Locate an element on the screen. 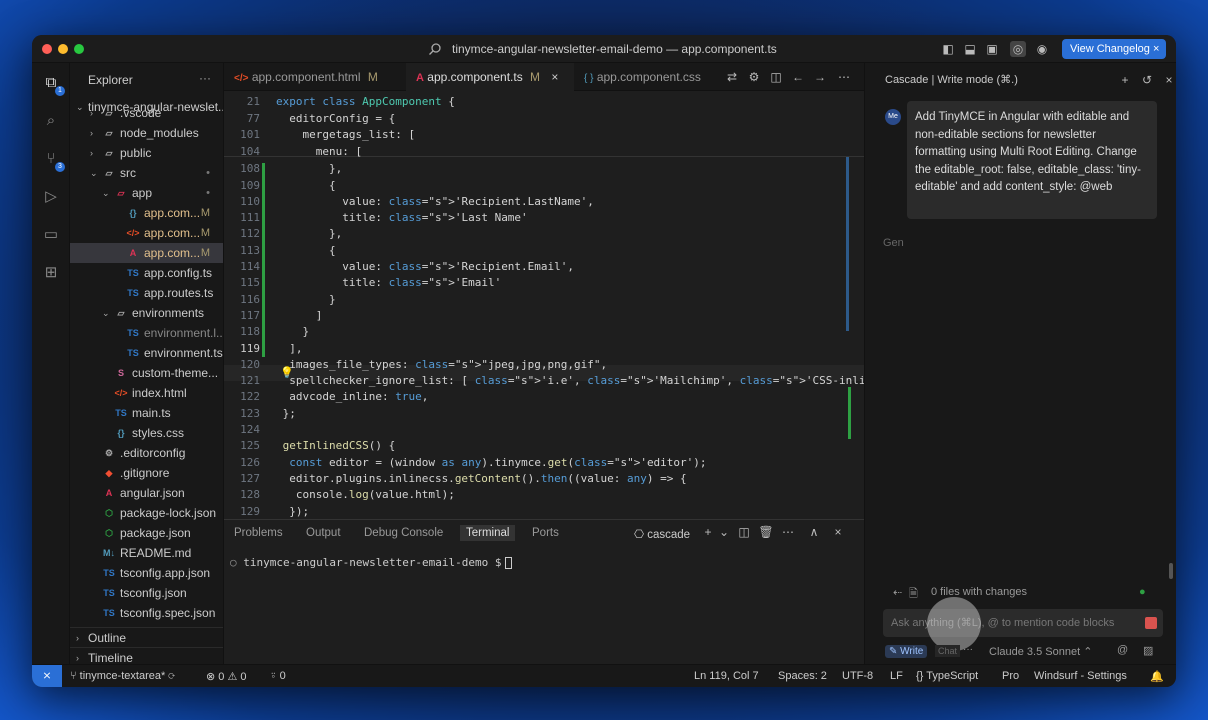 The image size is (1208, 720). windsurf-settings: Windsurf - Settings is located at coordinates (1080, 676).